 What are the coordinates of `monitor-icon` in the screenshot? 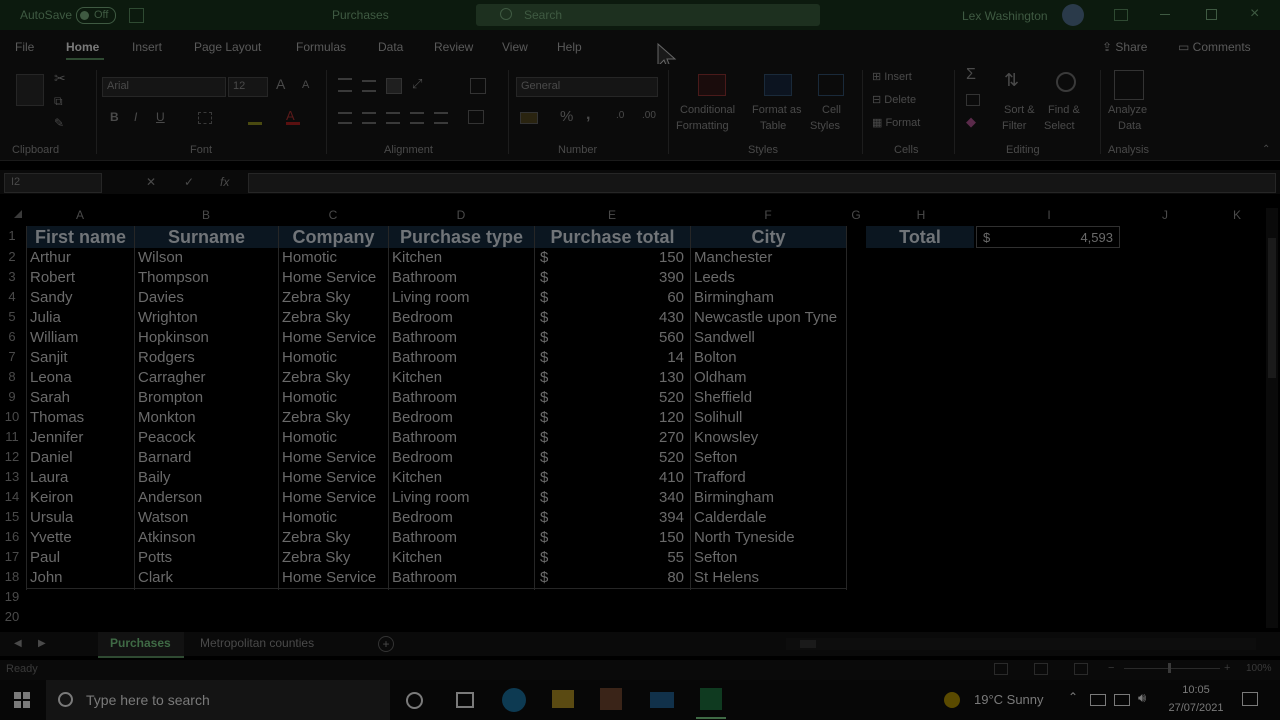 It's located at (1122, 700).